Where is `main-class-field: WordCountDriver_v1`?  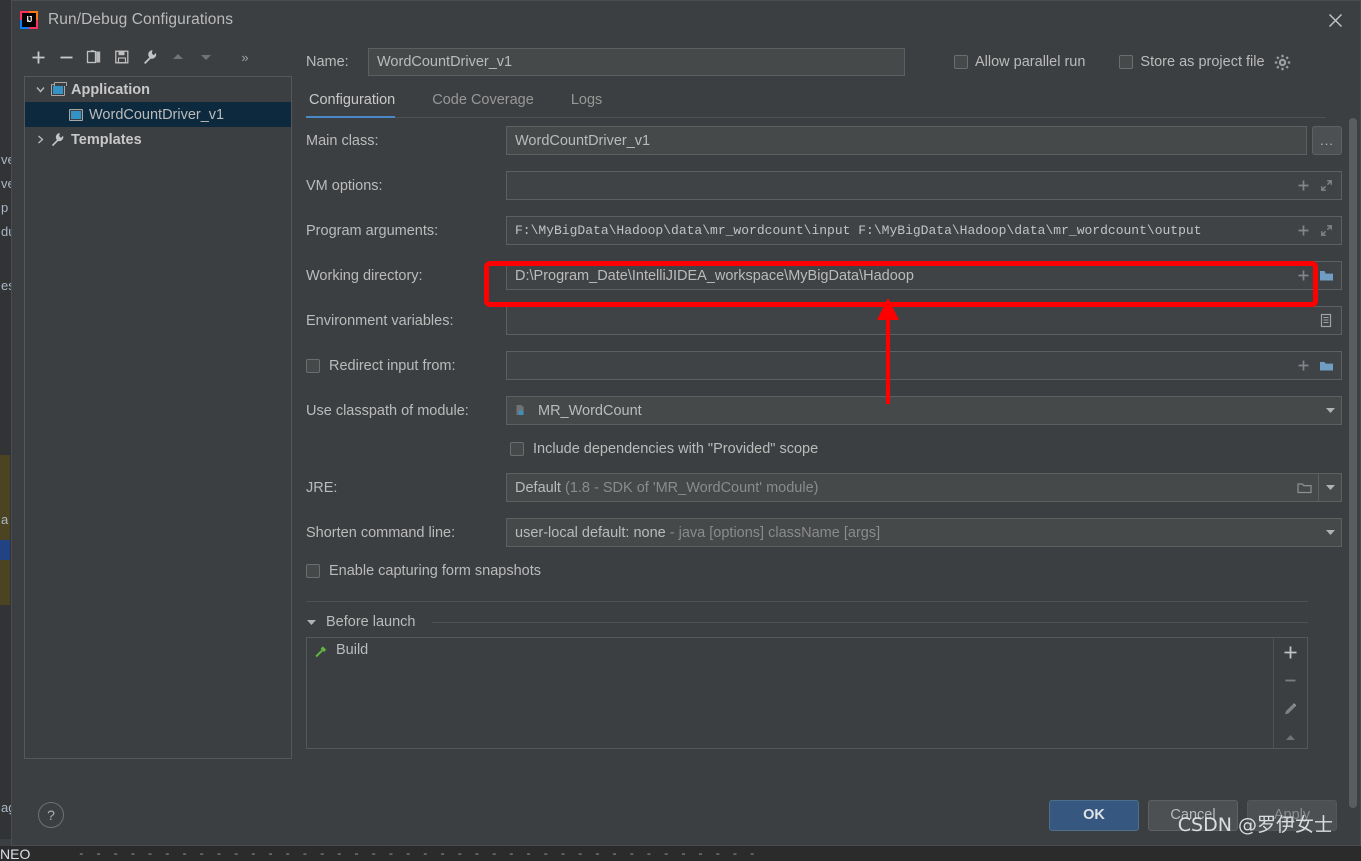 main-class-field: WordCountDriver_v1 is located at coordinates (906, 140).